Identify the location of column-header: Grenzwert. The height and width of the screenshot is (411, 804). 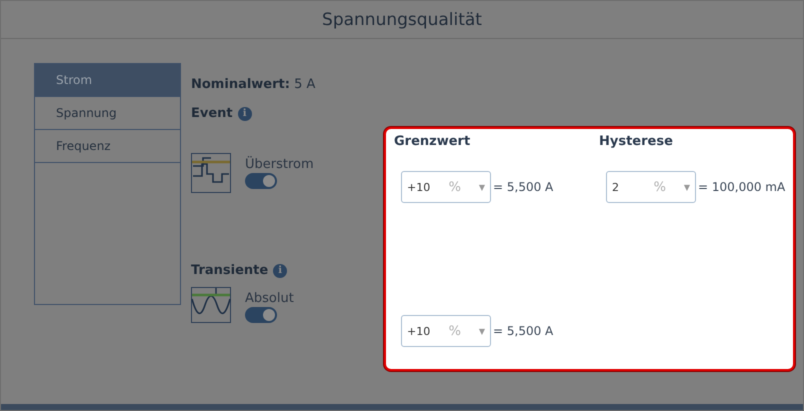
(433, 141).